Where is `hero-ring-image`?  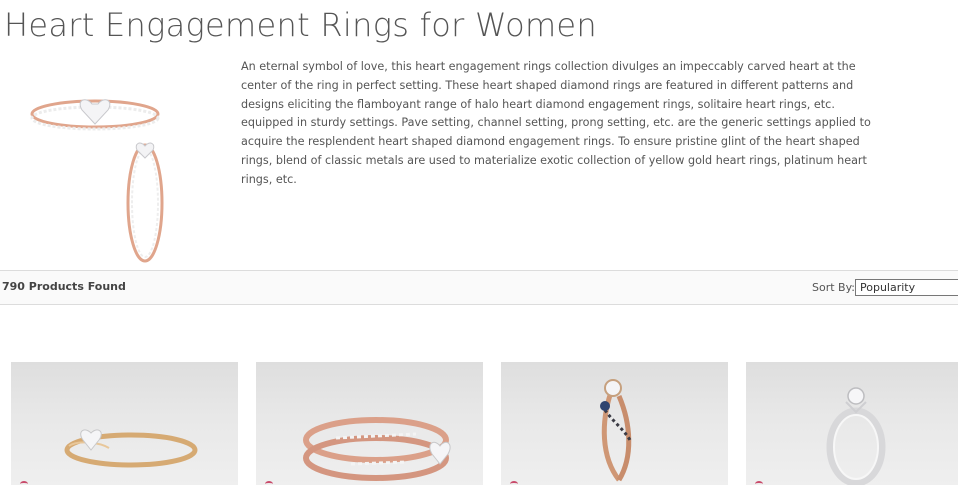
hero-ring-image is located at coordinates (100, 179).